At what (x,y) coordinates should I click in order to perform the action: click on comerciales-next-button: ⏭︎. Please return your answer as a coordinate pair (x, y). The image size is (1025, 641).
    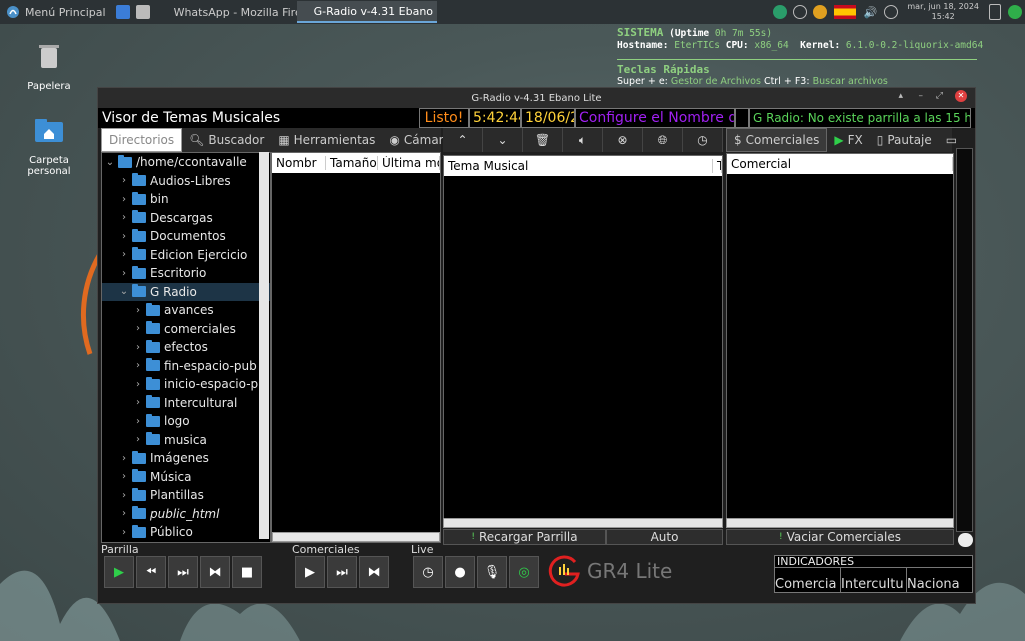
    Looking at the image, I should click on (342, 572).